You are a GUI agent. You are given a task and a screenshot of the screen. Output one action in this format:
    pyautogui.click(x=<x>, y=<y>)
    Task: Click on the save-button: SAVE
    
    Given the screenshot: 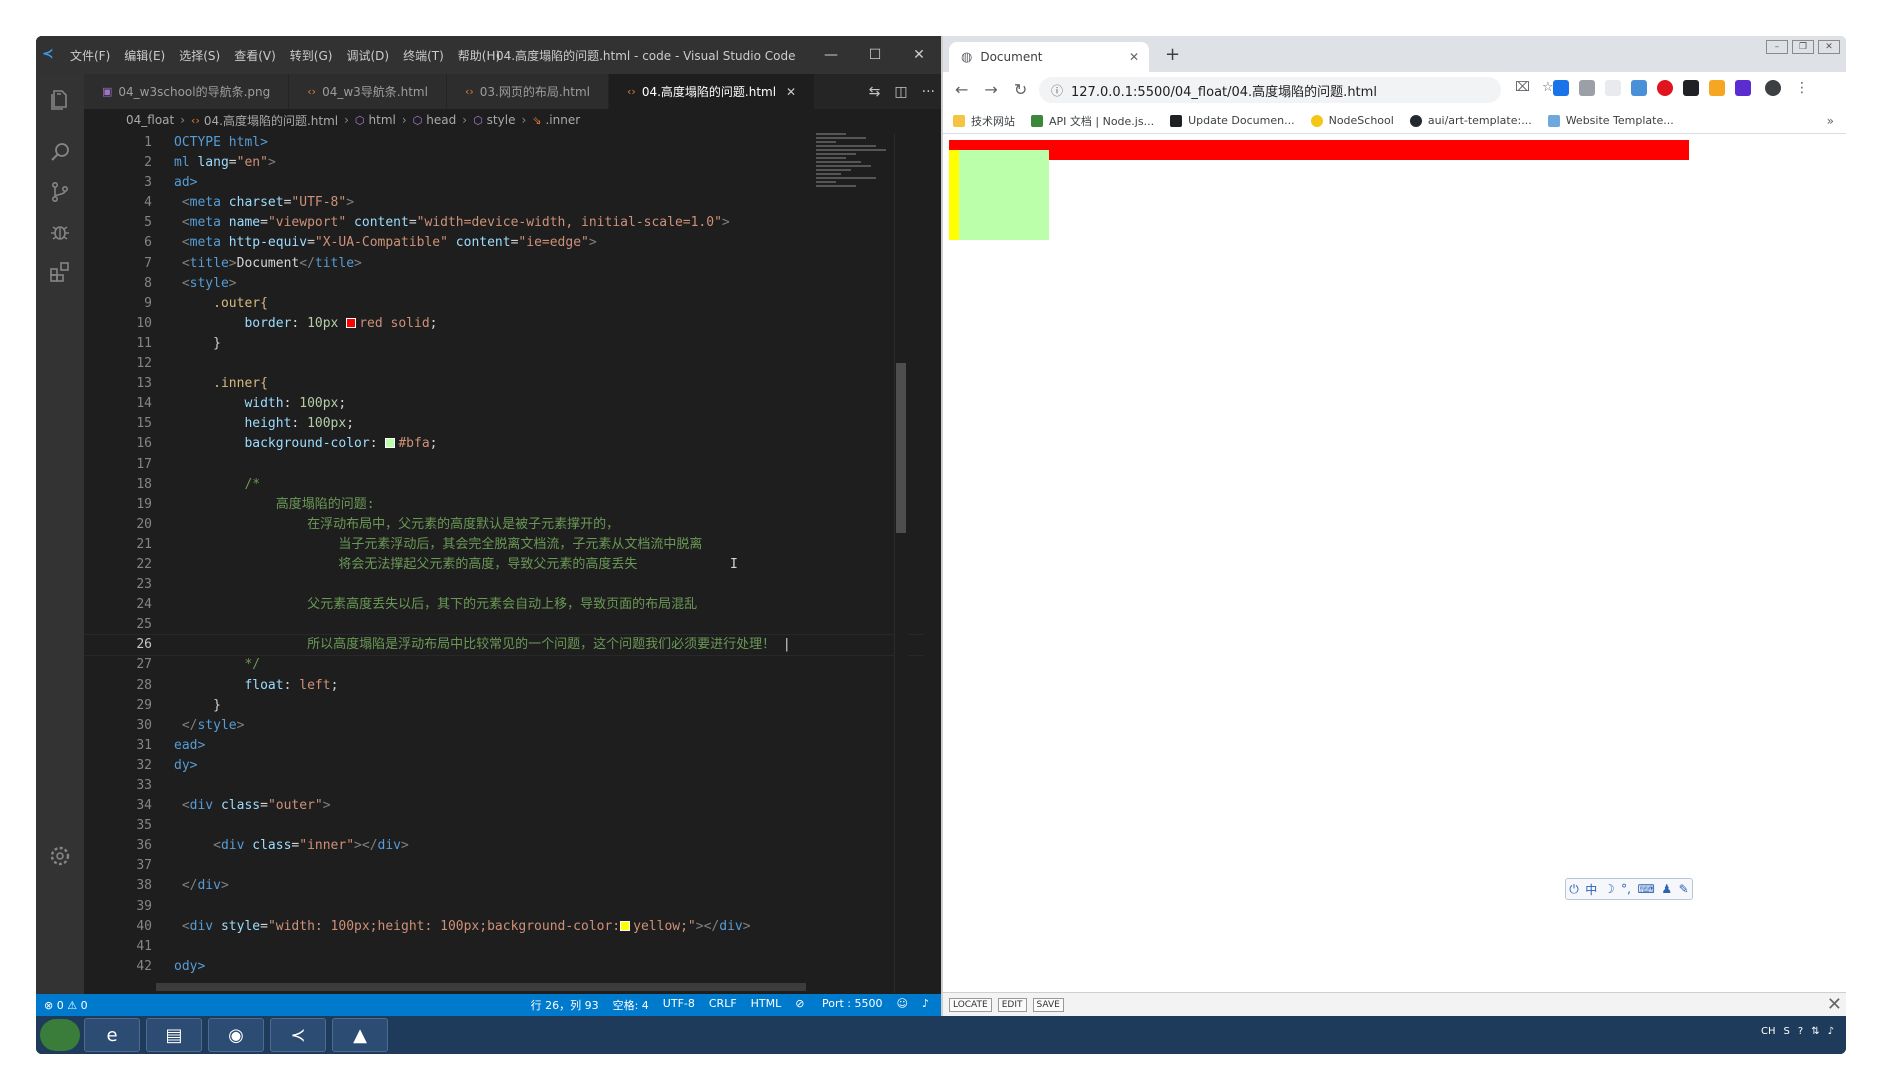 What is the action you would take?
    pyautogui.click(x=1048, y=1004)
    